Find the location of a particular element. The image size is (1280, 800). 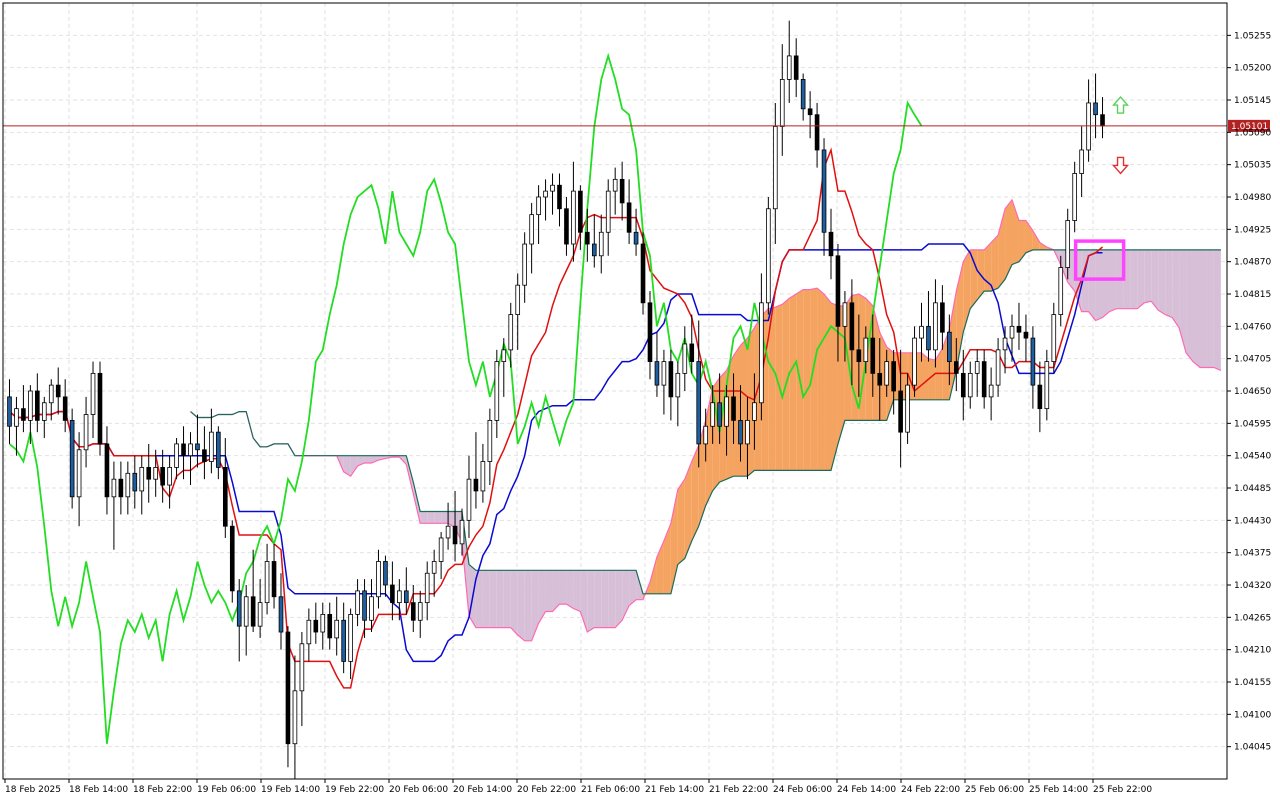

y-tick-label: 1.04595 is located at coordinates (1252, 424).